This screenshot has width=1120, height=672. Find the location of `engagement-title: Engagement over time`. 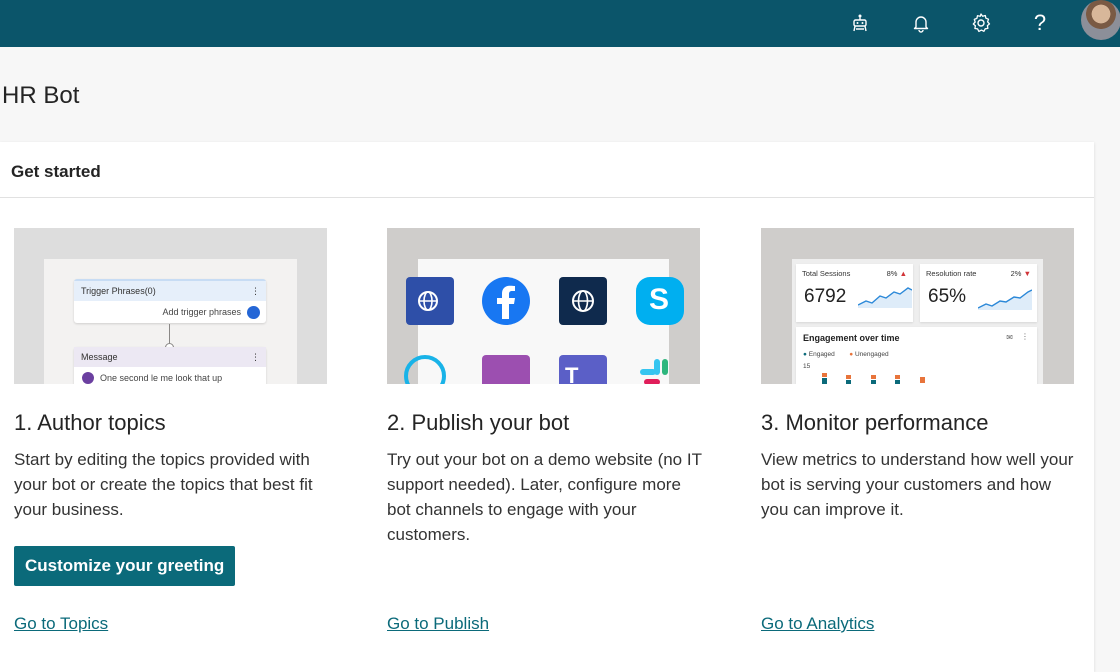

engagement-title: Engagement over time is located at coordinates (851, 338).